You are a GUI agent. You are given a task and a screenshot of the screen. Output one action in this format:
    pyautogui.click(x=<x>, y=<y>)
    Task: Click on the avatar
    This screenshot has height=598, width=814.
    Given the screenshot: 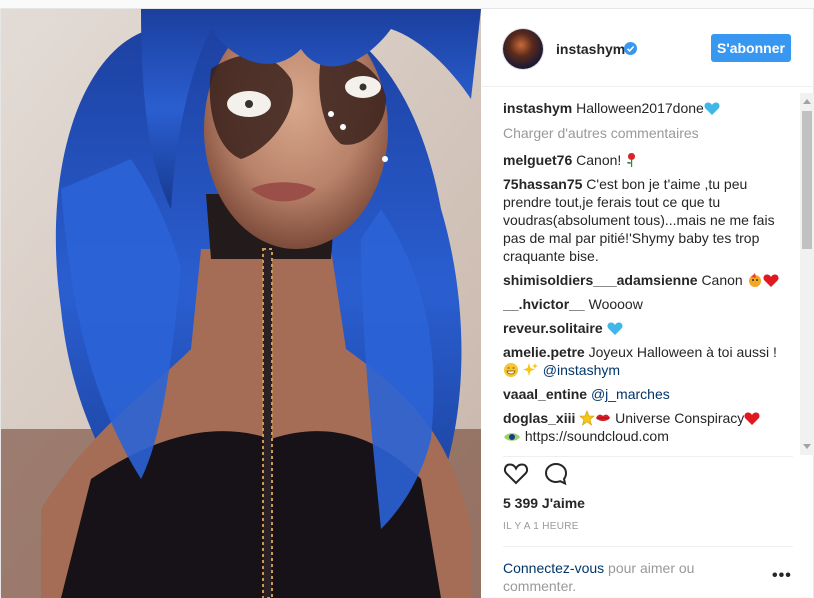 What is the action you would take?
    pyautogui.click(x=523, y=49)
    